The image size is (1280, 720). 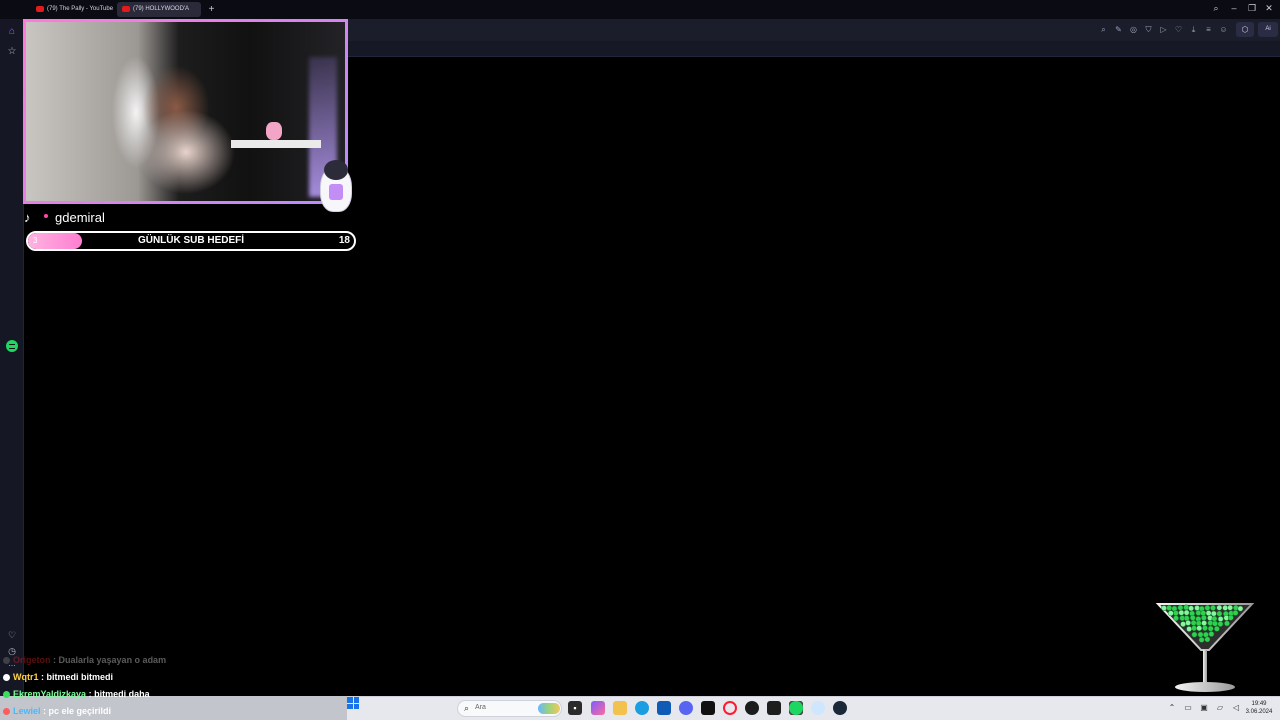 I want to click on sub-goal-bar: 3 GÜNLÜK SUB HEDEFİ 18, so click(x=191, y=241).